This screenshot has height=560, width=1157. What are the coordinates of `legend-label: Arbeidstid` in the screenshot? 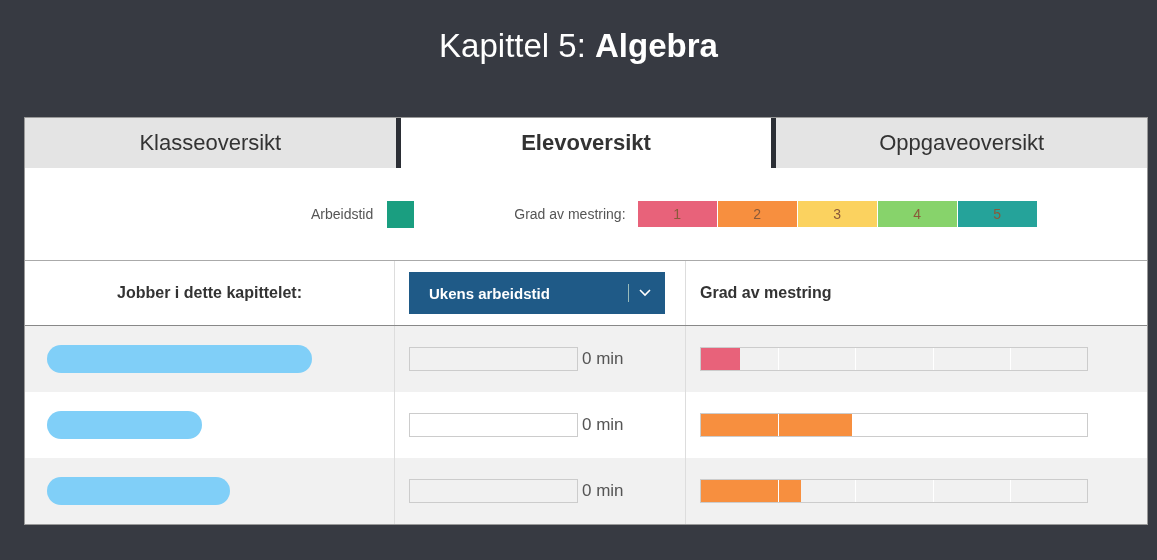 It's located at (342, 214).